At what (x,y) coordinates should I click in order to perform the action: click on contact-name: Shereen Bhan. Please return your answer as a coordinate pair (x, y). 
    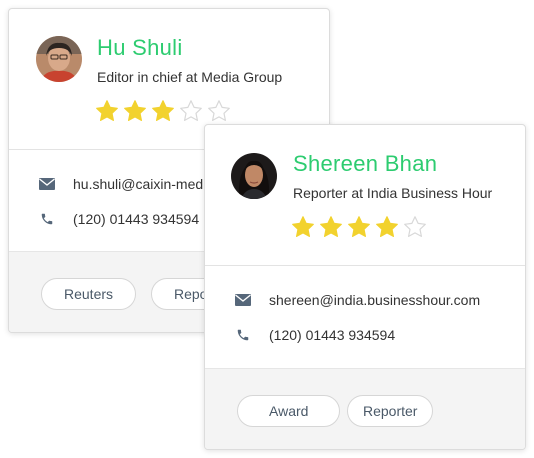
    Looking at the image, I should click on (365, 163).